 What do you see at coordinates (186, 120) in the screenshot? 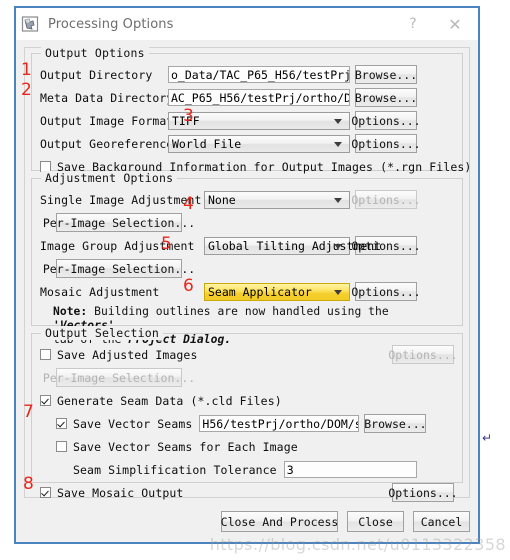
I see `output-image-format-value: TIFF` at bounding box center [186, 120].